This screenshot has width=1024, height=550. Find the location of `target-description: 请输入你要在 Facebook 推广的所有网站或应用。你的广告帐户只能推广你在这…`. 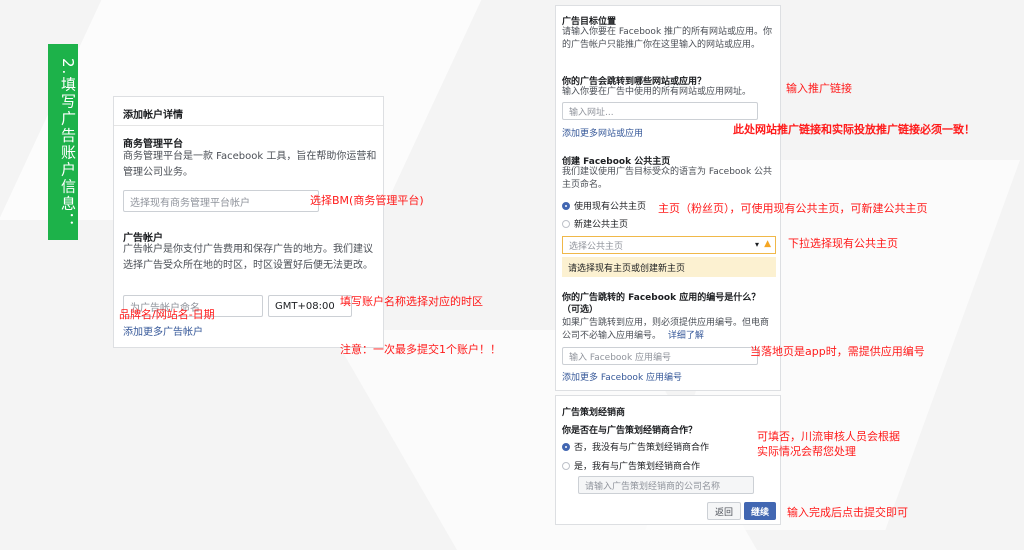

target-description: 请输入你要在 Facebook 推广的所有网站或应用。你的广告帐户只能推广你在这… is located at coordinates (667, 38).